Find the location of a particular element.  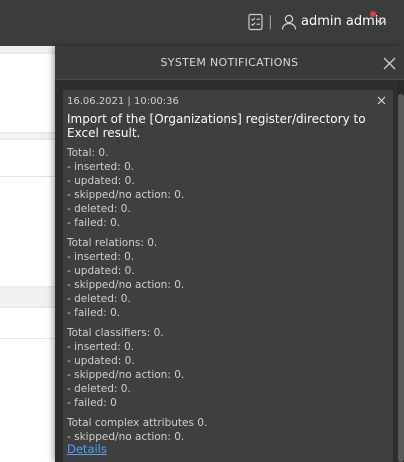

background-page is located at coordinates (29, 254).